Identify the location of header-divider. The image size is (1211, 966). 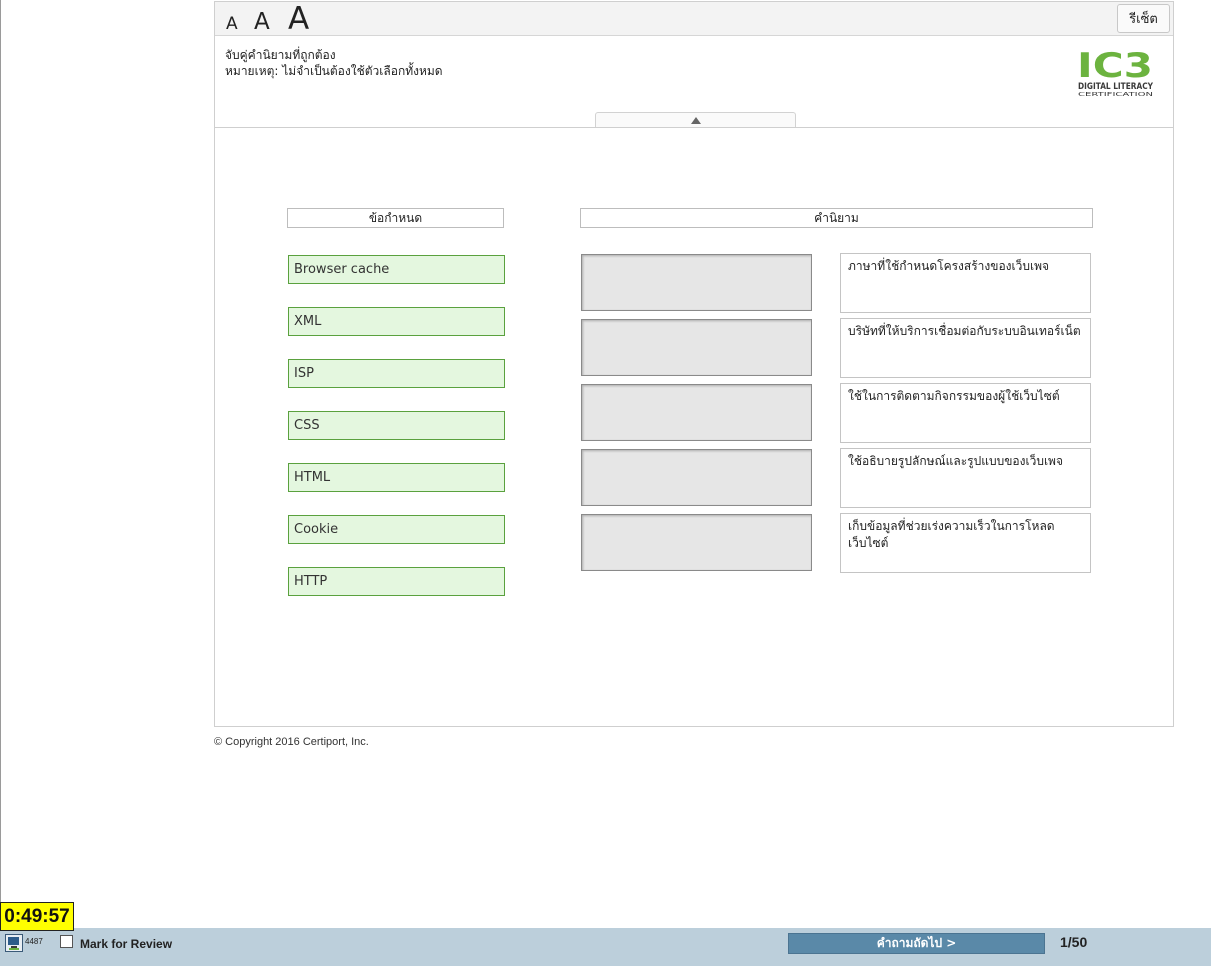
(694, 127).